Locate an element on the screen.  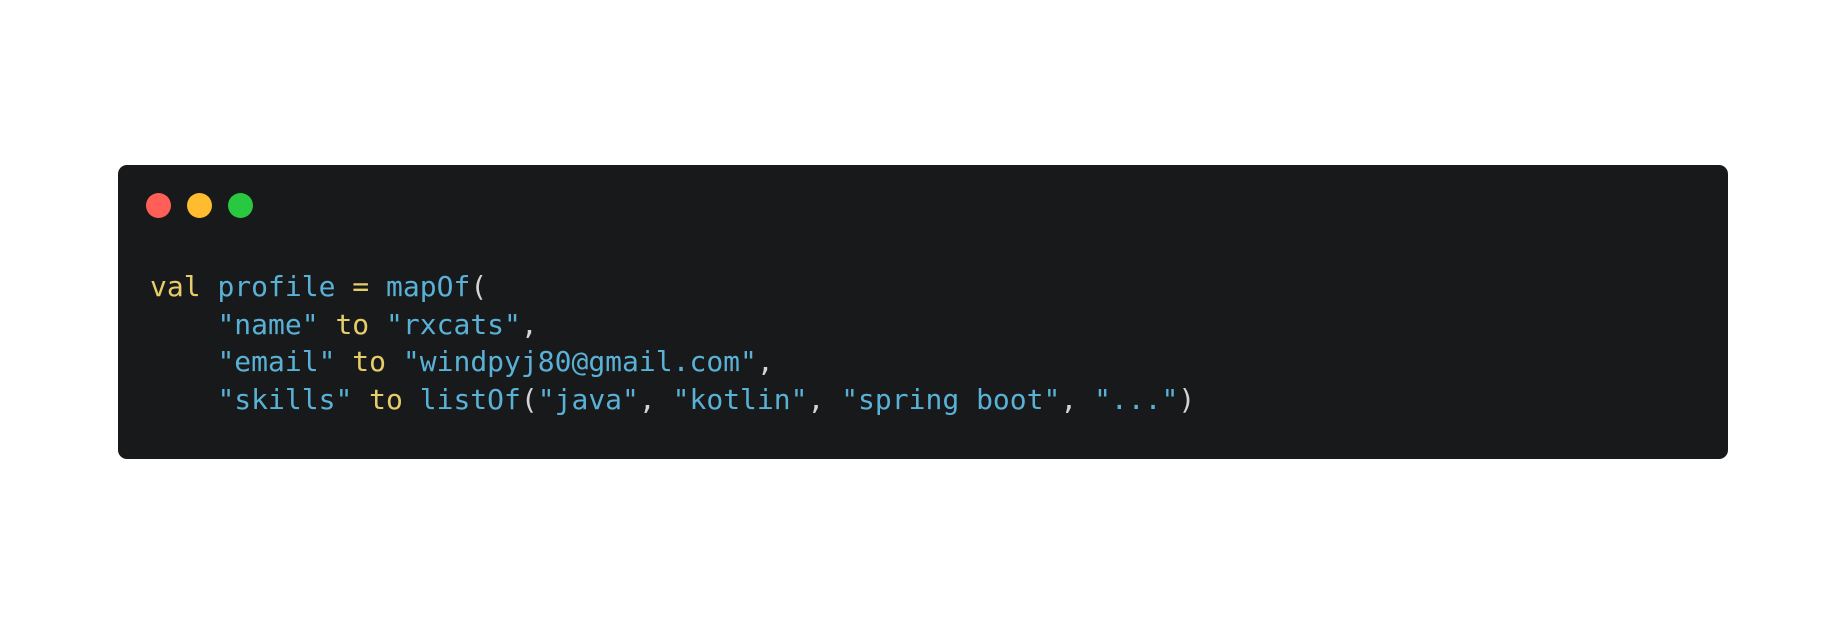
code-token-string: "rxcats" is located at coordinates (453, 324).